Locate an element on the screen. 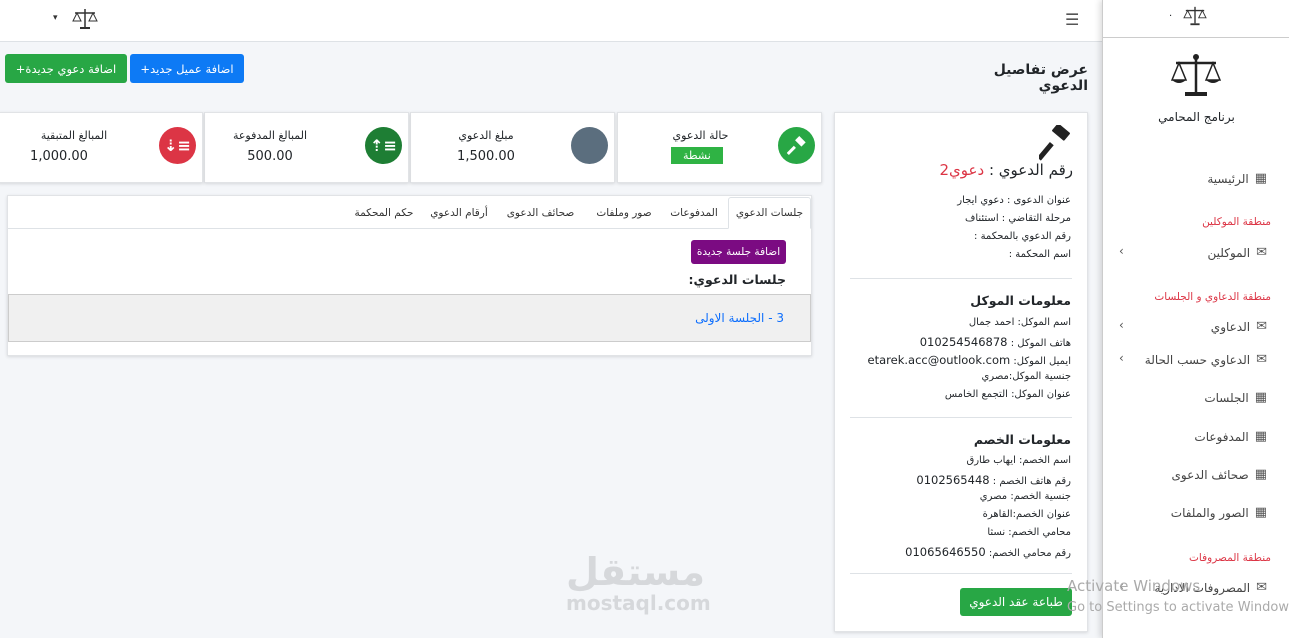 This screenshot has width=1289, height=638. client-email-row: ايميل الموكل: etarek.acc@outlook.com is located at coordinates (969, 360).